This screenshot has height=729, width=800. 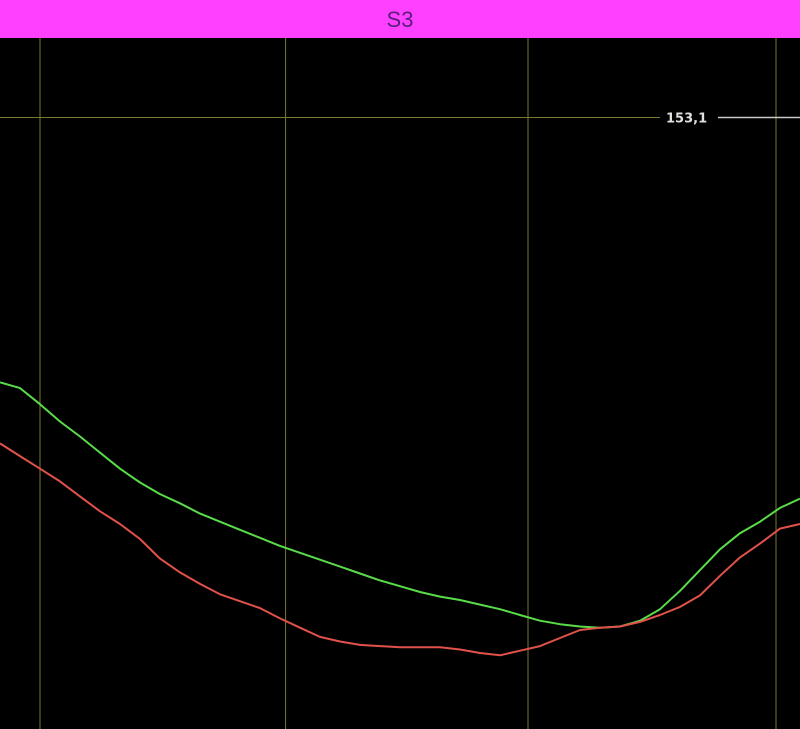 What do you see at coordinates (686, 118) in the screenshot?
I see `reference-value-label: 153,1` at bounding box center [686, 118].